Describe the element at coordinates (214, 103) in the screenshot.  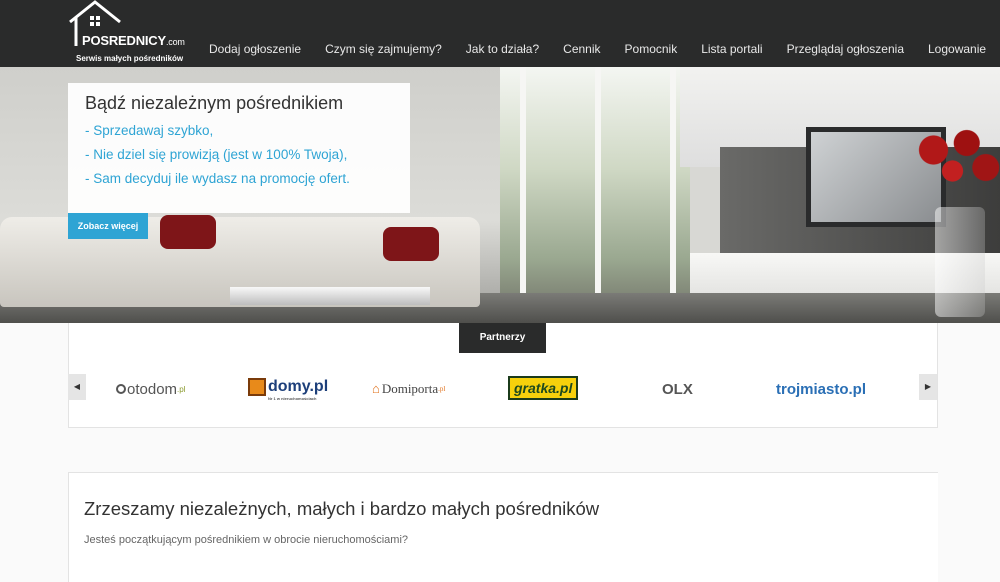
I see `hero-title: Bądź niezależnym pośrednikiem` at that location.